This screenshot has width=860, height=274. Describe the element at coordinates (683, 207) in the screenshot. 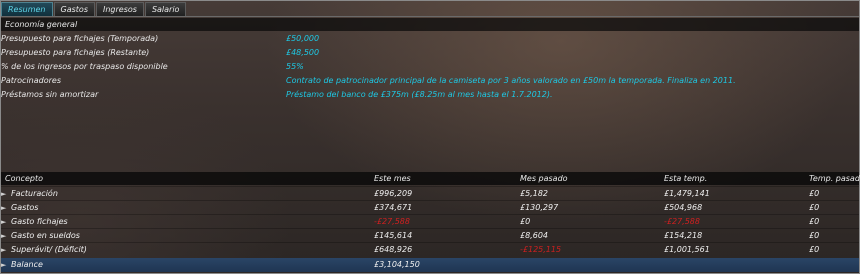

I see `value-esta-temp: £504,968` at that location.